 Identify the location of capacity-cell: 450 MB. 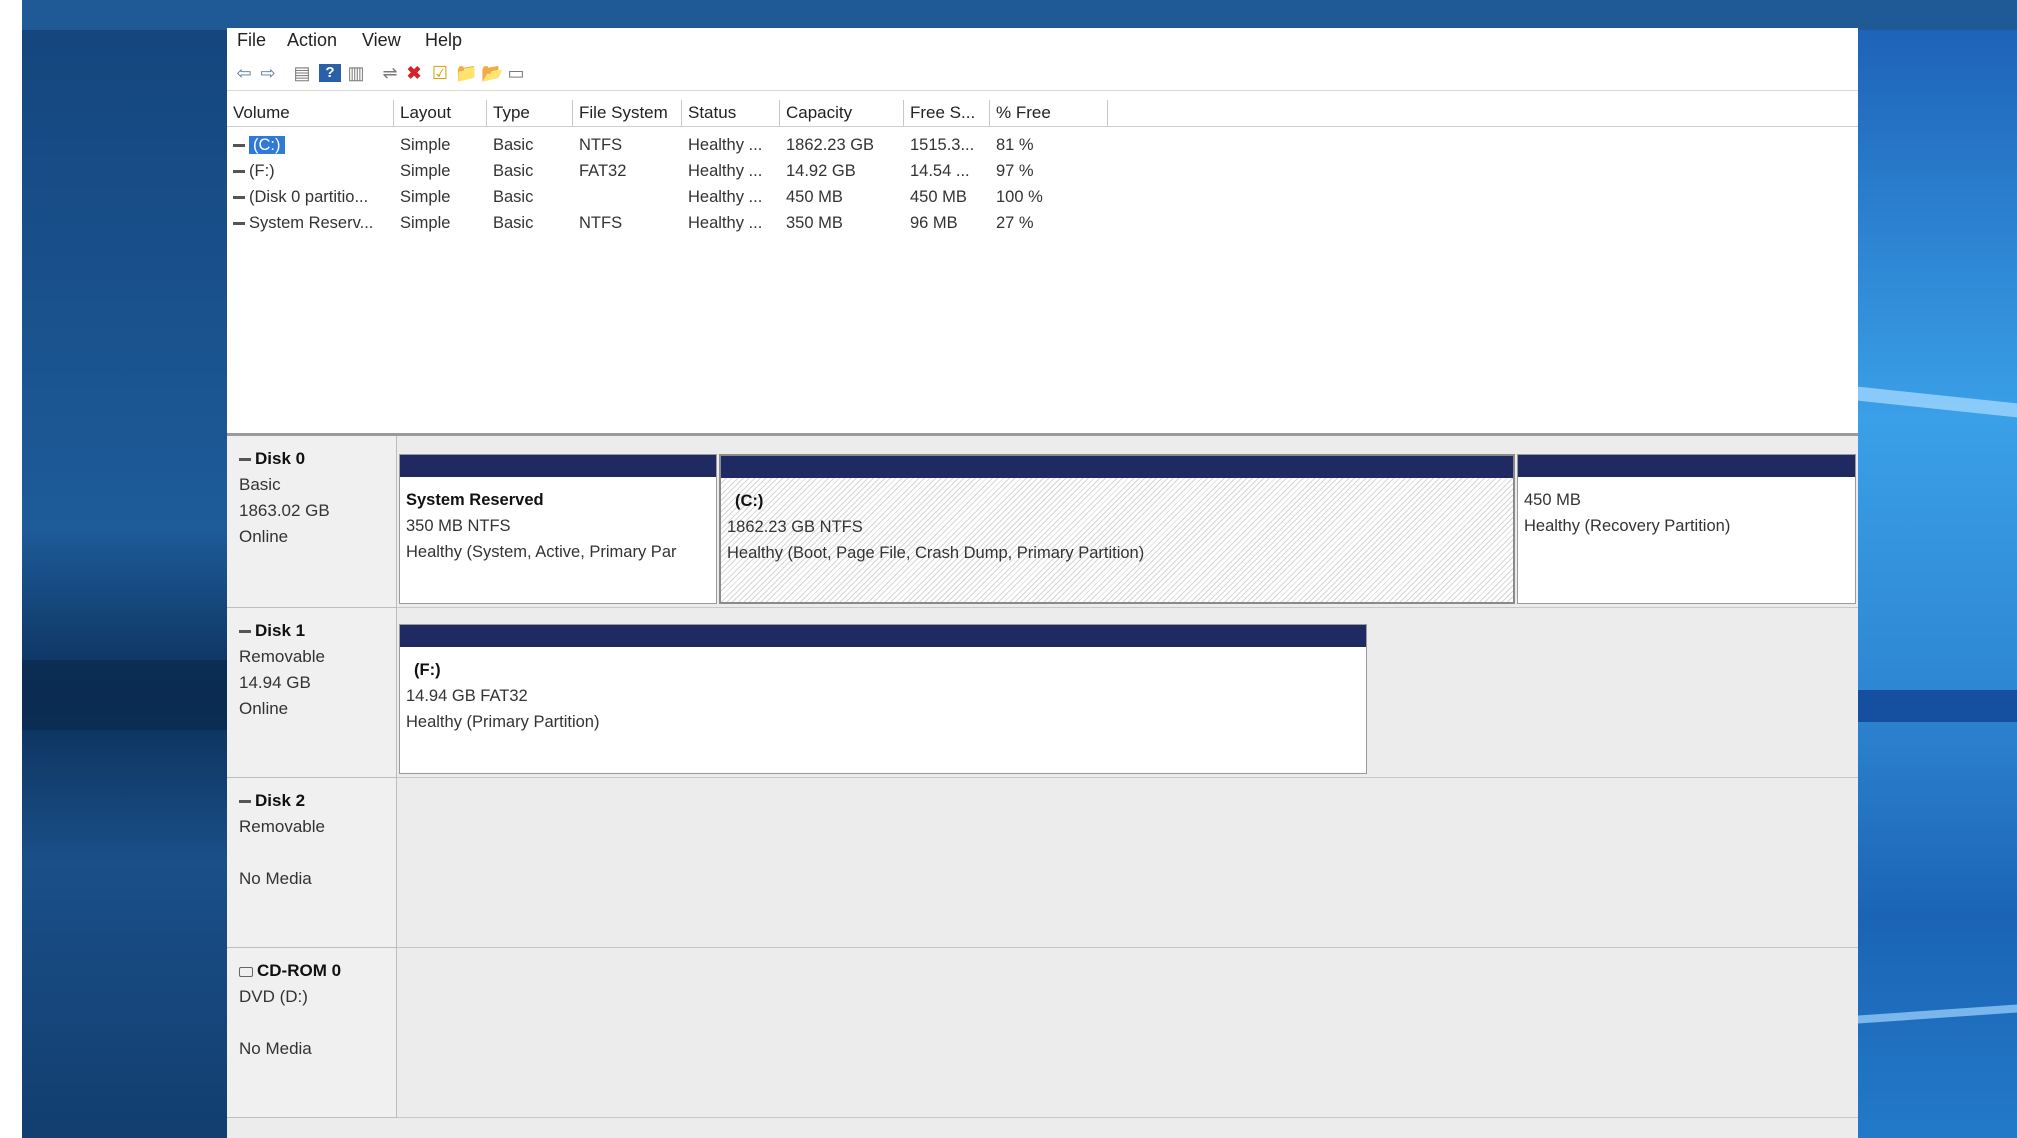
(814, 197).